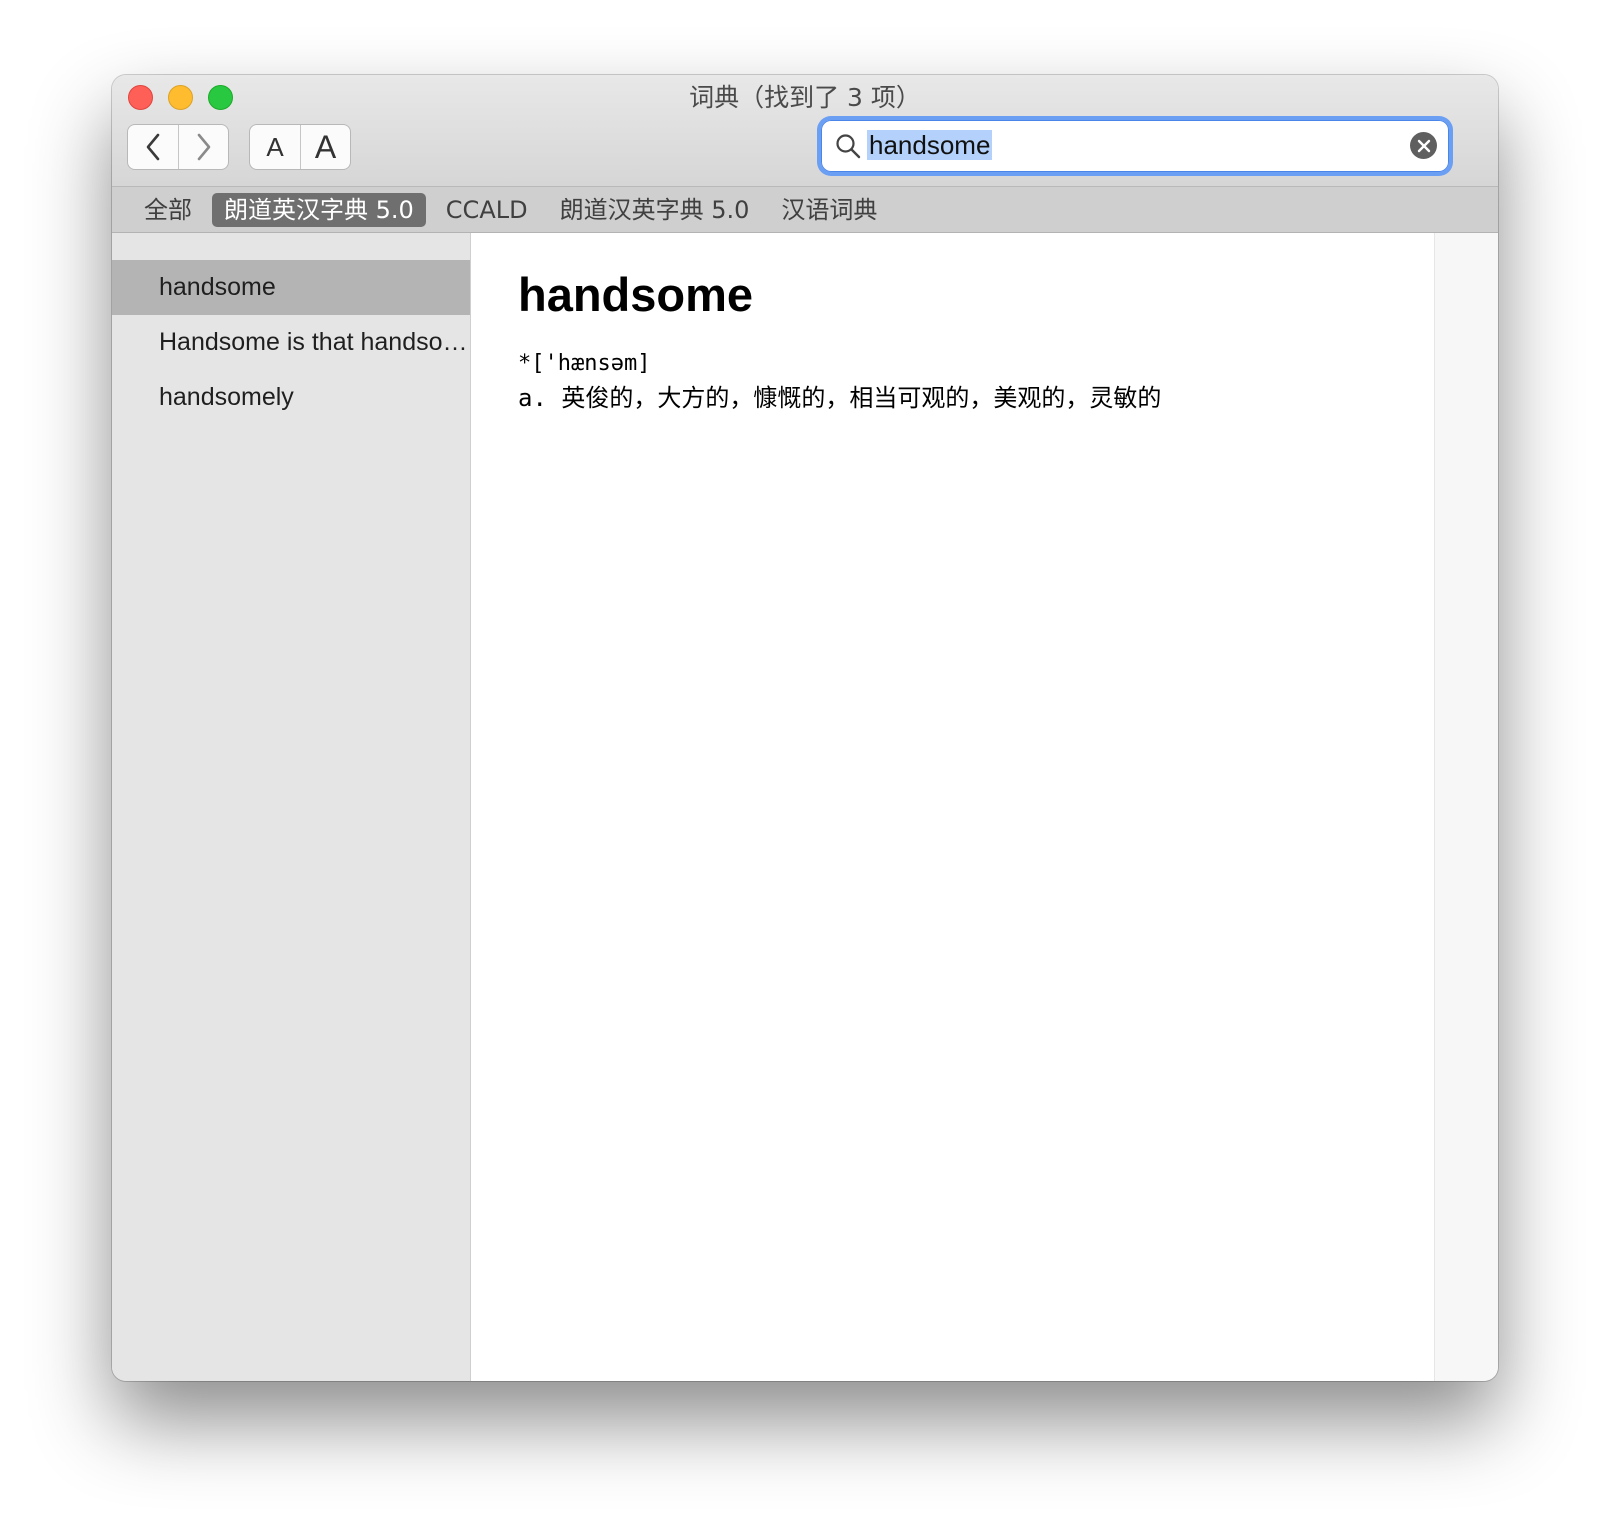 The width and height of the screenshot is (1604, 1524). What do you see at coordinates (848, 146) in the screenshot?
I see `search-icon` at bounding box center [848, 146].